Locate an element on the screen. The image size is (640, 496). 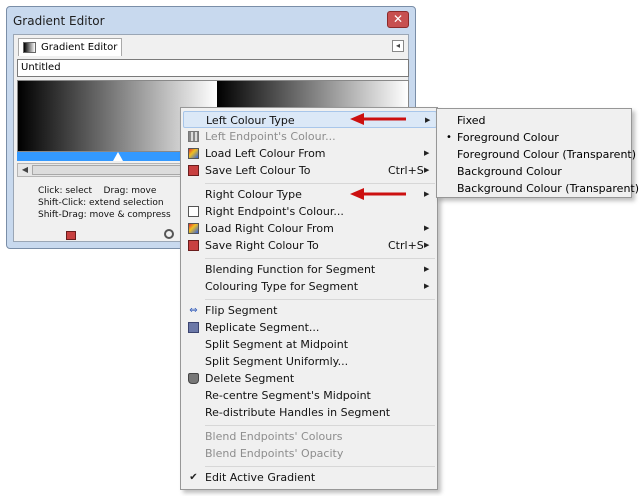
hint-line: Shift-Click: extend selection is located at coordinates (101, 203).